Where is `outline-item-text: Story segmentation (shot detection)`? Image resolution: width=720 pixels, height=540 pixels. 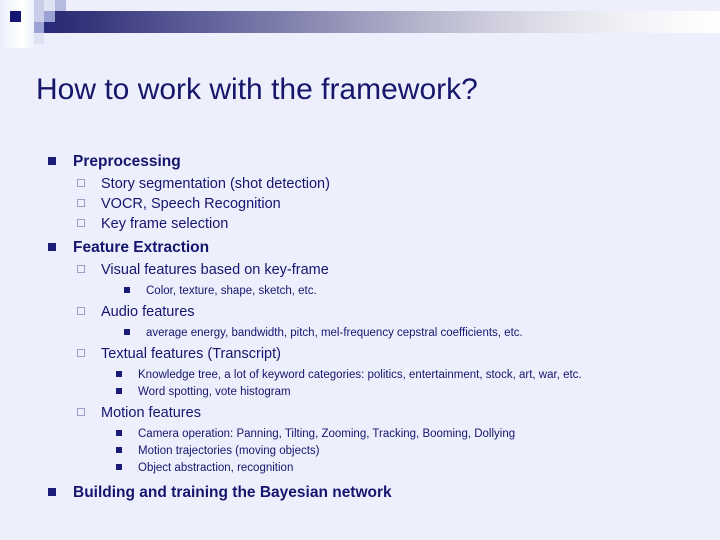 outline-item-text: Story segmentation (shot detection) is located at coordinates (215, 184).